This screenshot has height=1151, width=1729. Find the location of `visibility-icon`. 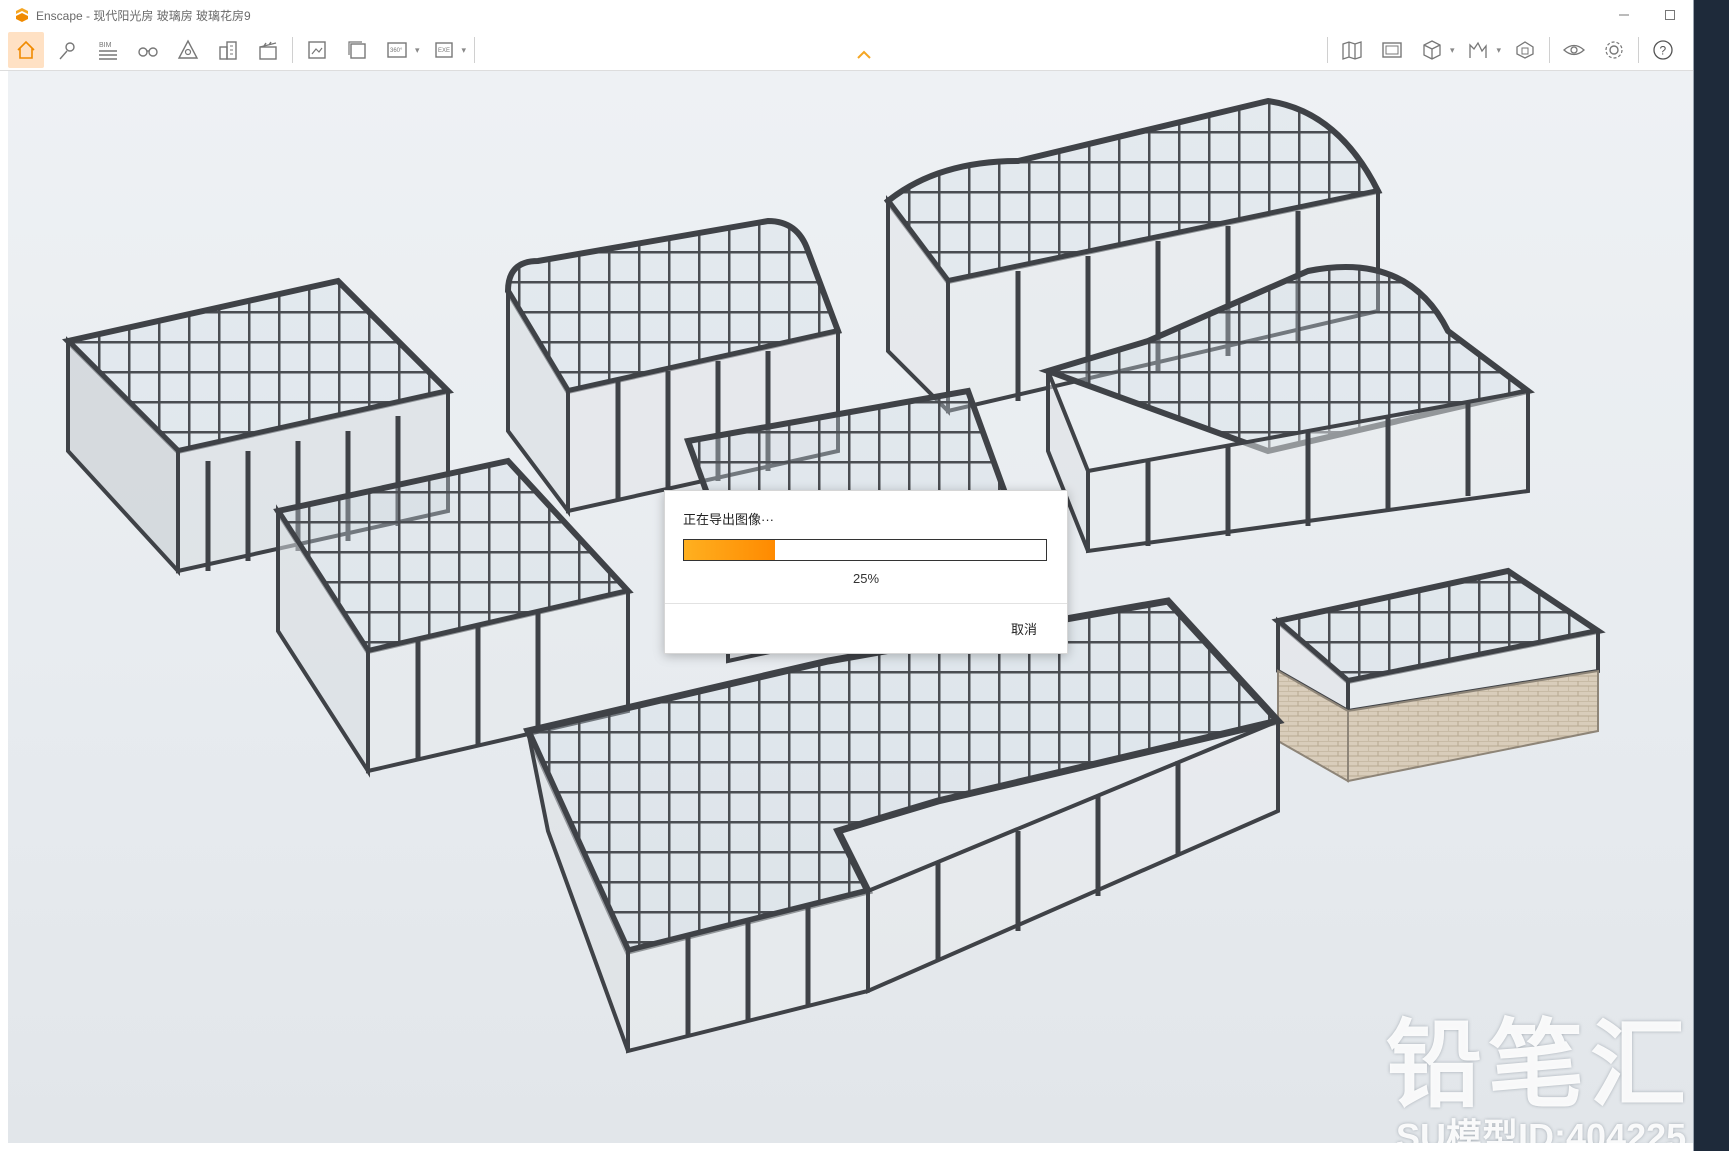

visibility-icon is located at coordinates (1574, 50).